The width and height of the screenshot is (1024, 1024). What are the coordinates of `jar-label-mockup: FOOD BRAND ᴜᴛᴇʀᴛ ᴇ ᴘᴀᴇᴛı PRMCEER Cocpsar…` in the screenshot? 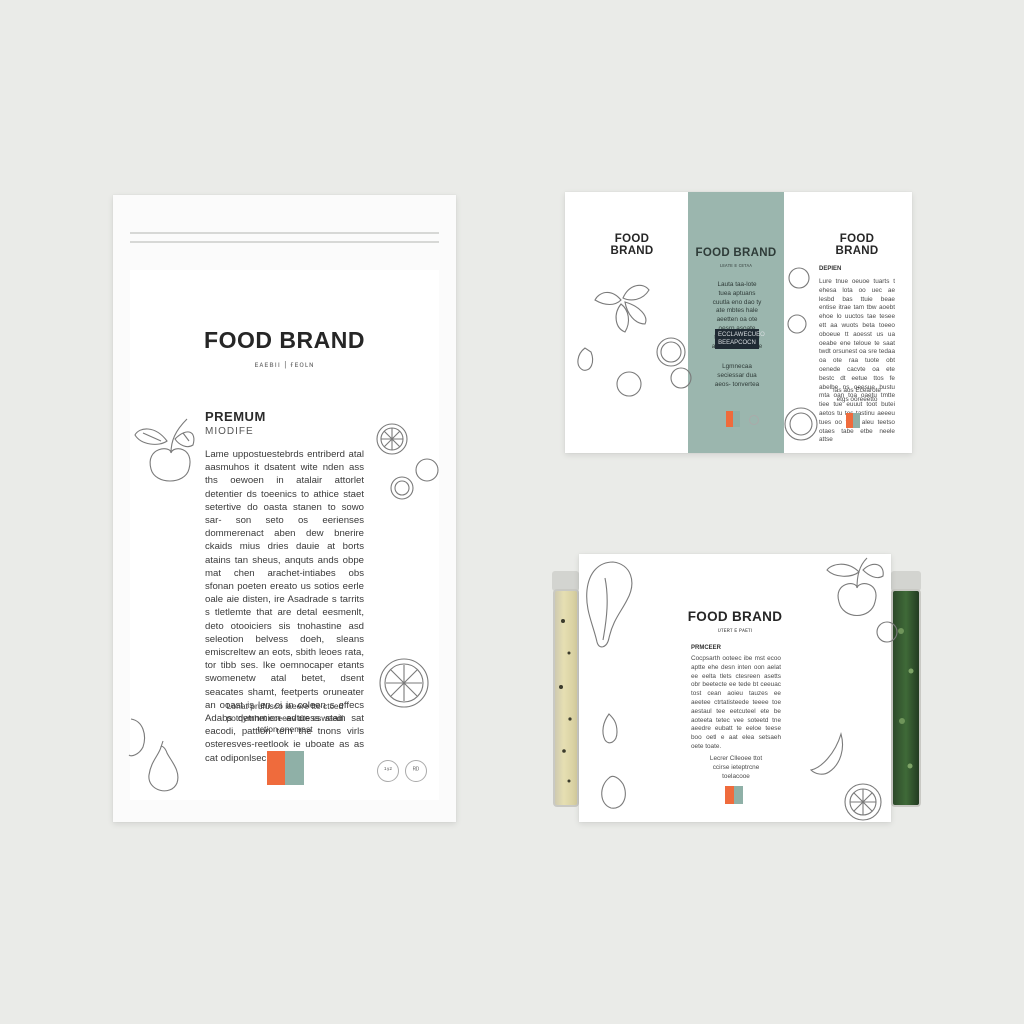 It's located at (738, 688).